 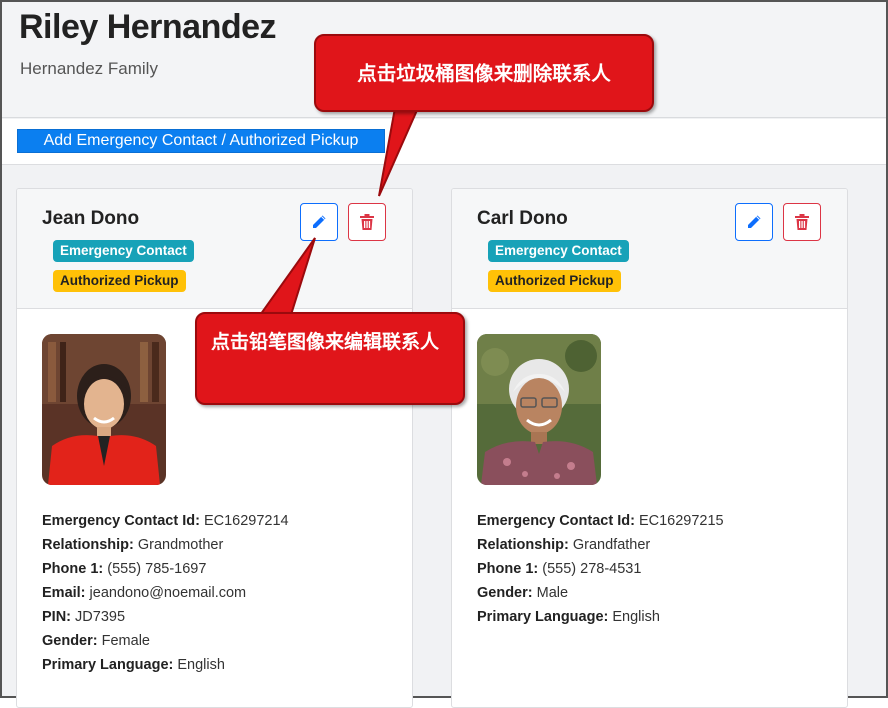 I want to click on edit-callout-pointer, so click(x=286, y=278).